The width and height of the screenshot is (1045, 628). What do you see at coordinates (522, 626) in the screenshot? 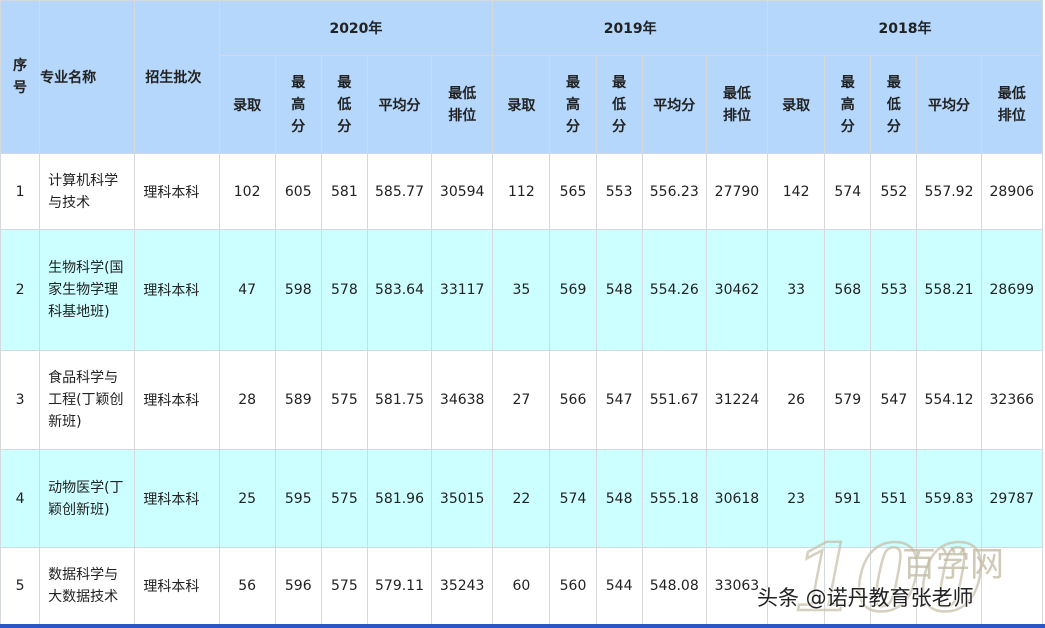
I see `bottom-accent-bar` at bounding box center [522, 626].